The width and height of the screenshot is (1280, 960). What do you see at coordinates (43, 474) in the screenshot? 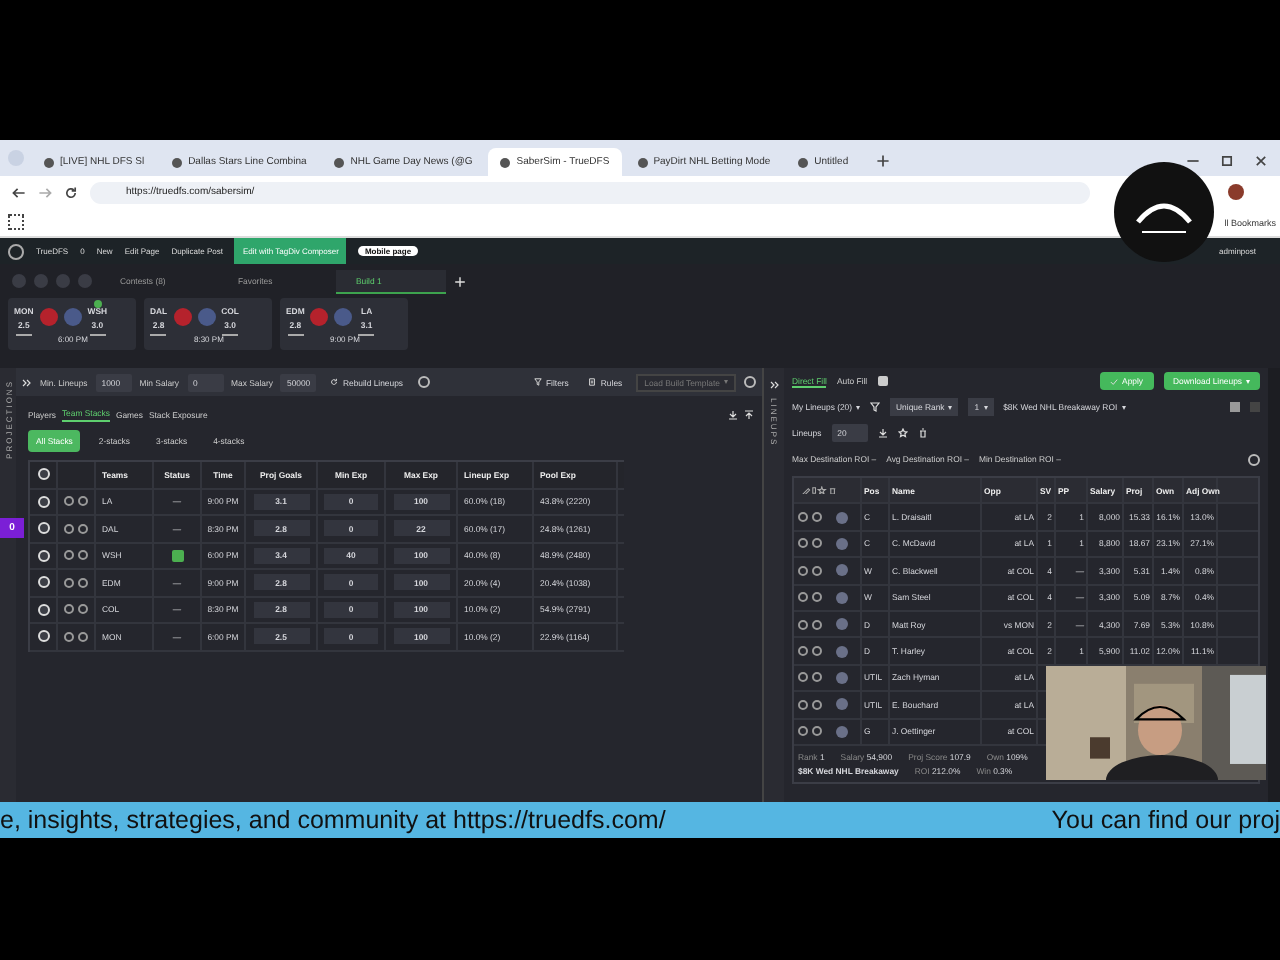
I see `select-all-checkbox` at bounding box center [43, 474].